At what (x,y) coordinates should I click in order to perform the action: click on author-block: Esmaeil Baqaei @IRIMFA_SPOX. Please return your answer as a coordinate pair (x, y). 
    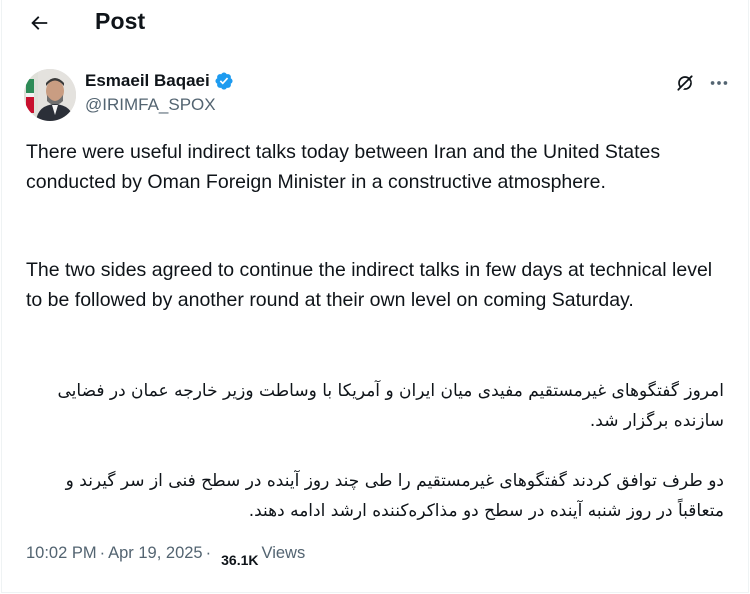
    Looking at the image, I should click on (159, 92).